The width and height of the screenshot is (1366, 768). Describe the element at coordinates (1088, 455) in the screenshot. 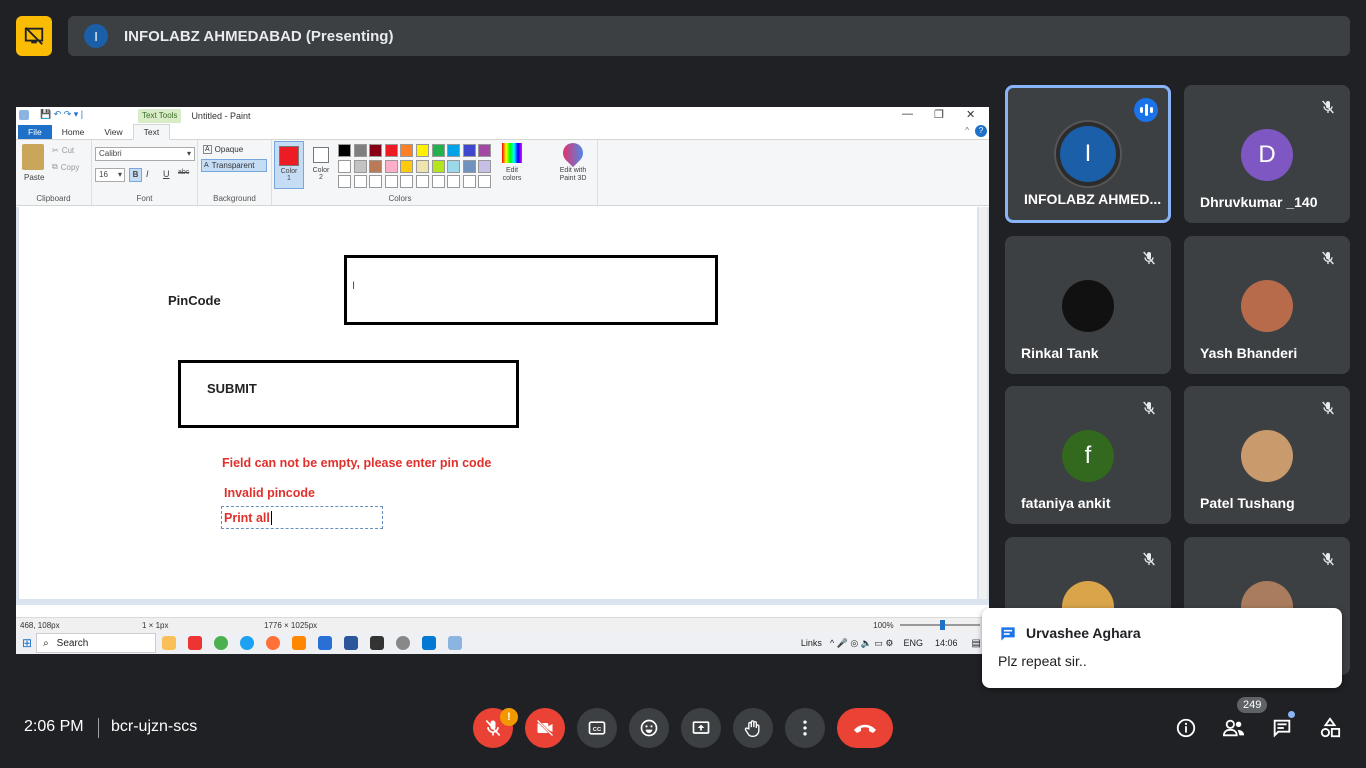

I see `participant-tile: f fataniya ankit` at that location.